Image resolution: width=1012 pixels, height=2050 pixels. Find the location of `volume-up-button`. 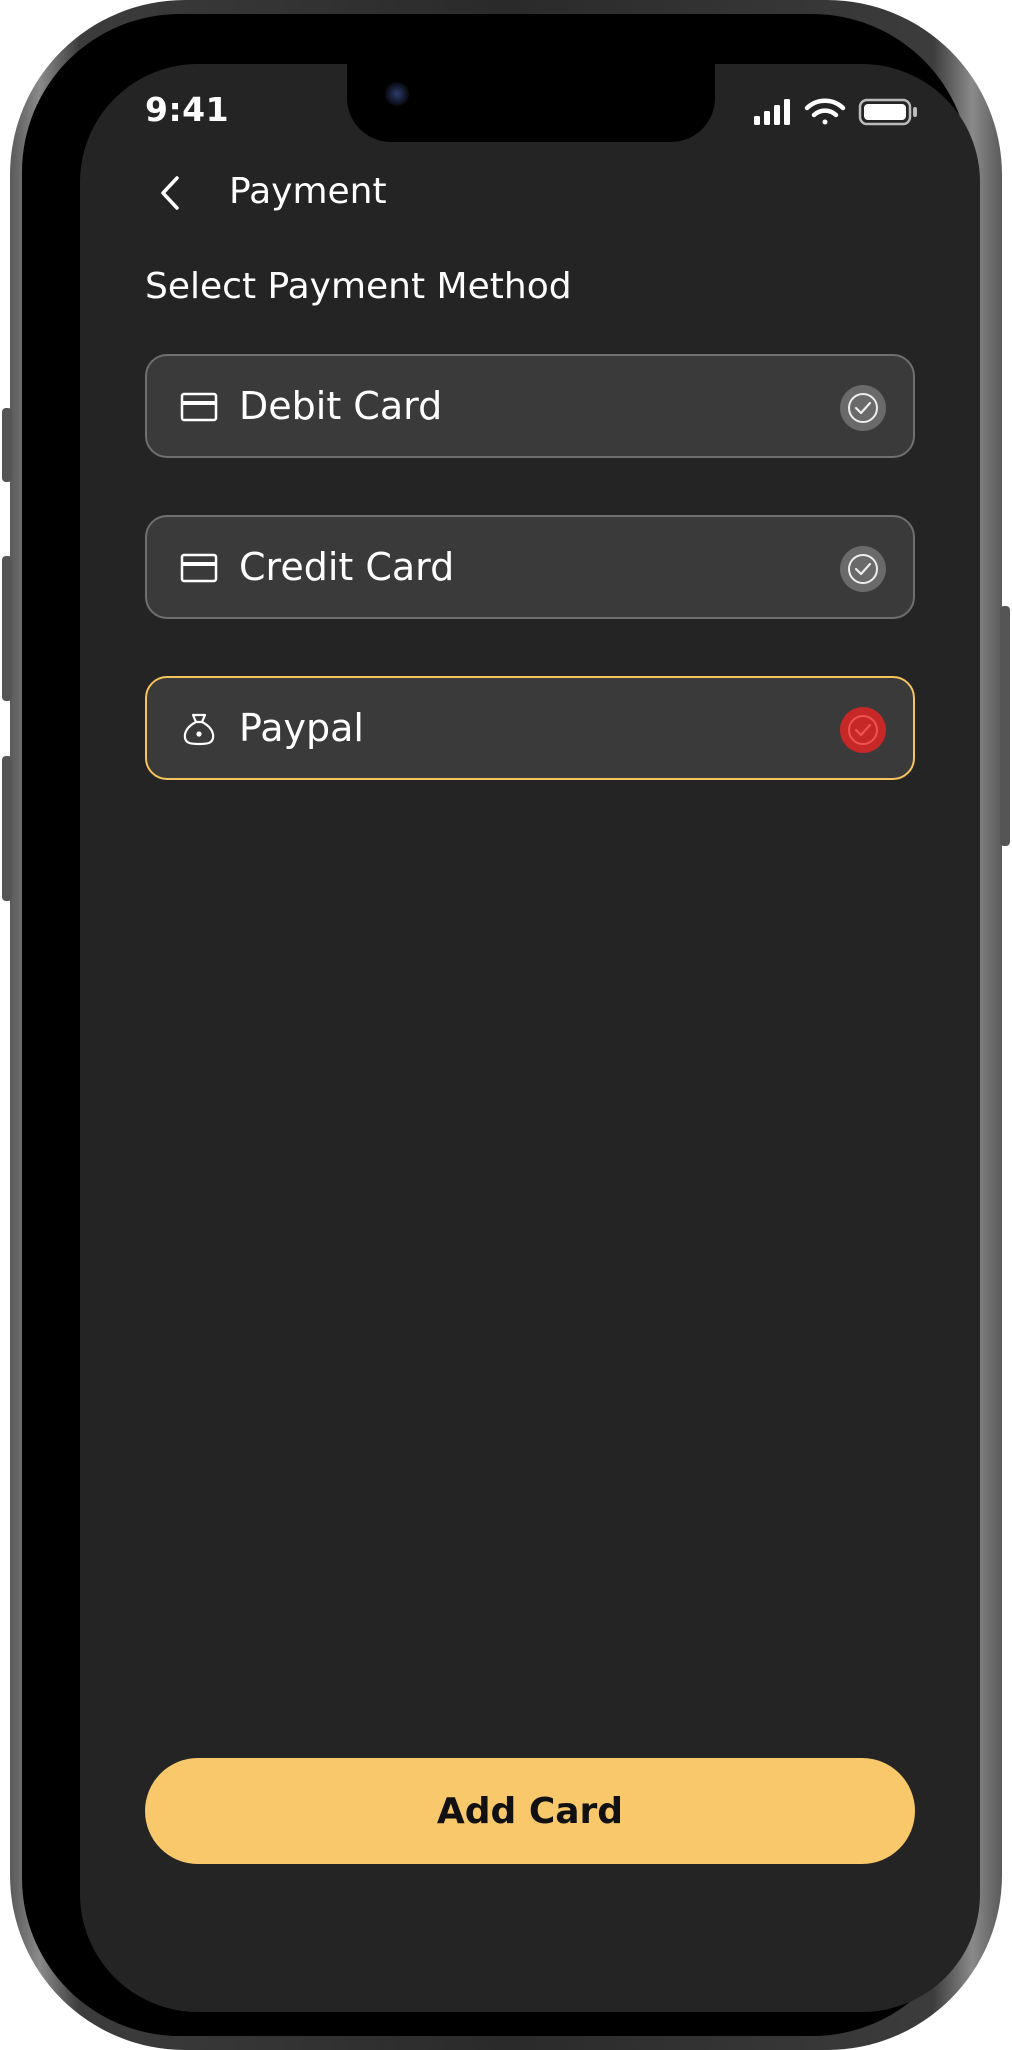

volume-up-button is located at coordinates (7, 628).